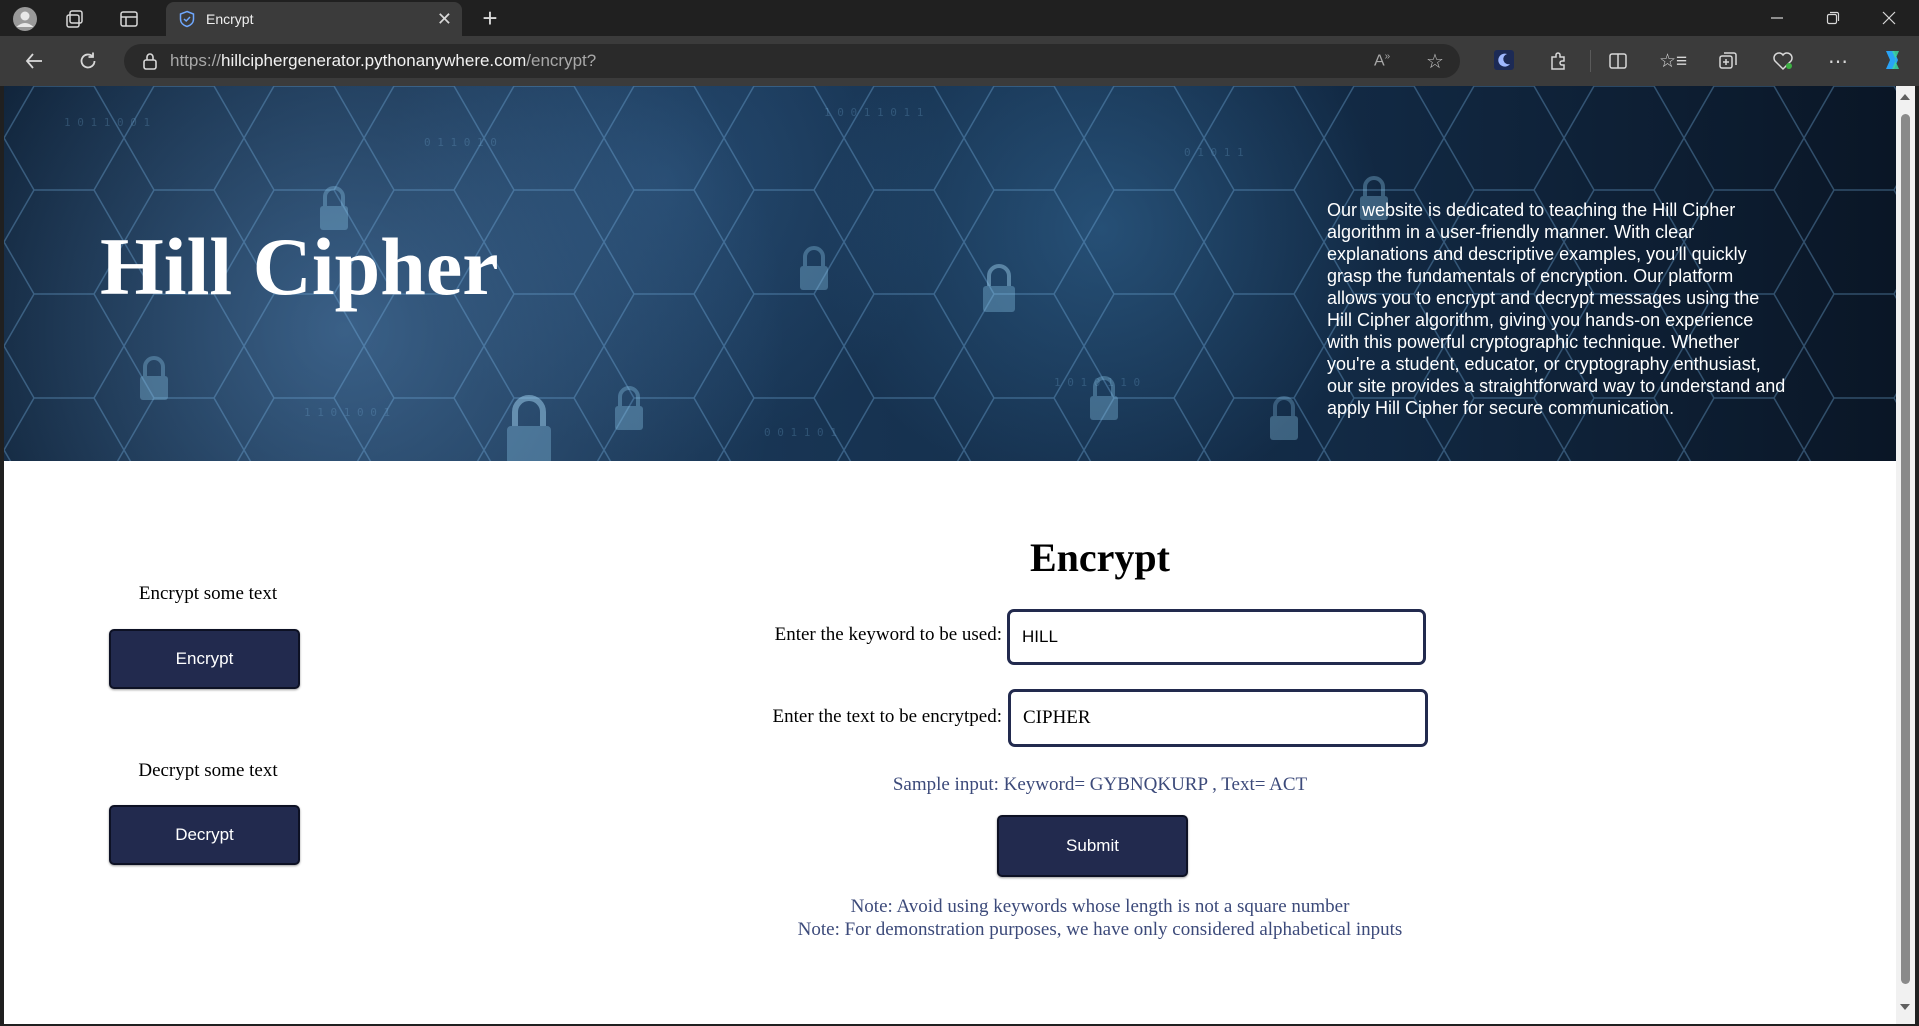 The height and width of the screenshot is (1026, 1919). I want to click on scrollbar-thumb, so click(1905, 549).